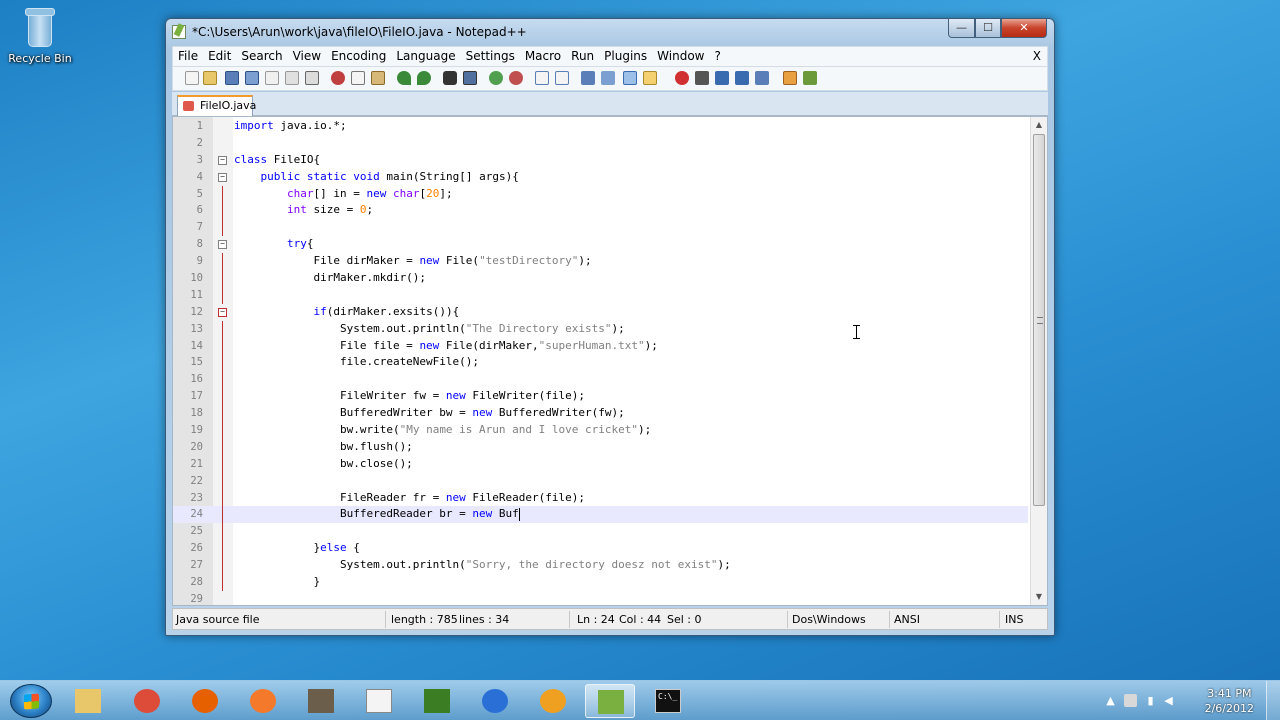  What do you see at coordinates (742, 78) in the screenshot?
I see `run-macro-multiple-icon` at bounding box center [742, 78].